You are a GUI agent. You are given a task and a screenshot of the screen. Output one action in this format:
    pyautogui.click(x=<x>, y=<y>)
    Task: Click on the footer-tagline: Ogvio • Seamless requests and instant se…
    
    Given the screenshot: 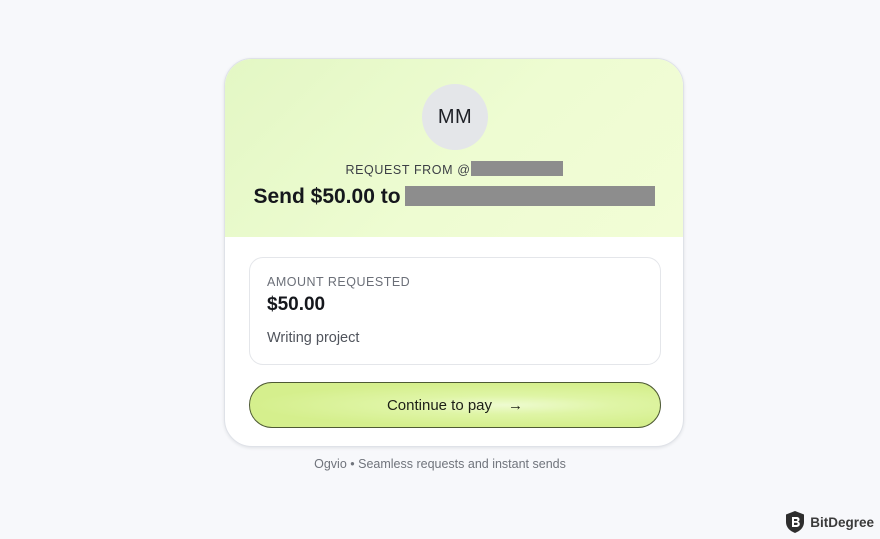 What is the action you would take?
    pyautogui.click(x=440, y=464)
    